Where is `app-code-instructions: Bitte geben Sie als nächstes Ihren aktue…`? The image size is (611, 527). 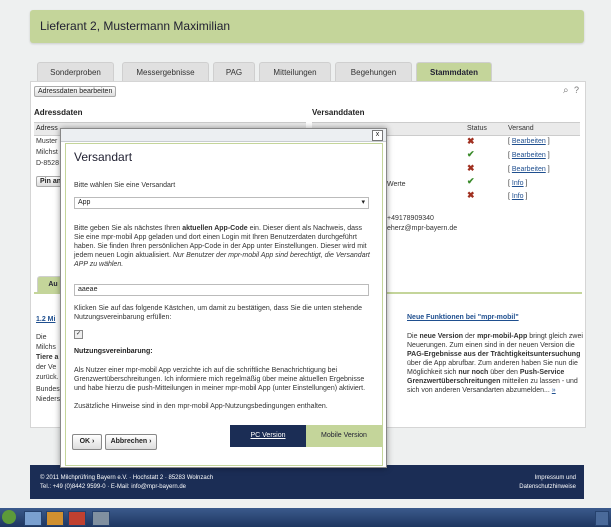
app-code-instructions: Bitte geben Sie als nächstes Ihren aktue… is located at coordinates (222, 246).